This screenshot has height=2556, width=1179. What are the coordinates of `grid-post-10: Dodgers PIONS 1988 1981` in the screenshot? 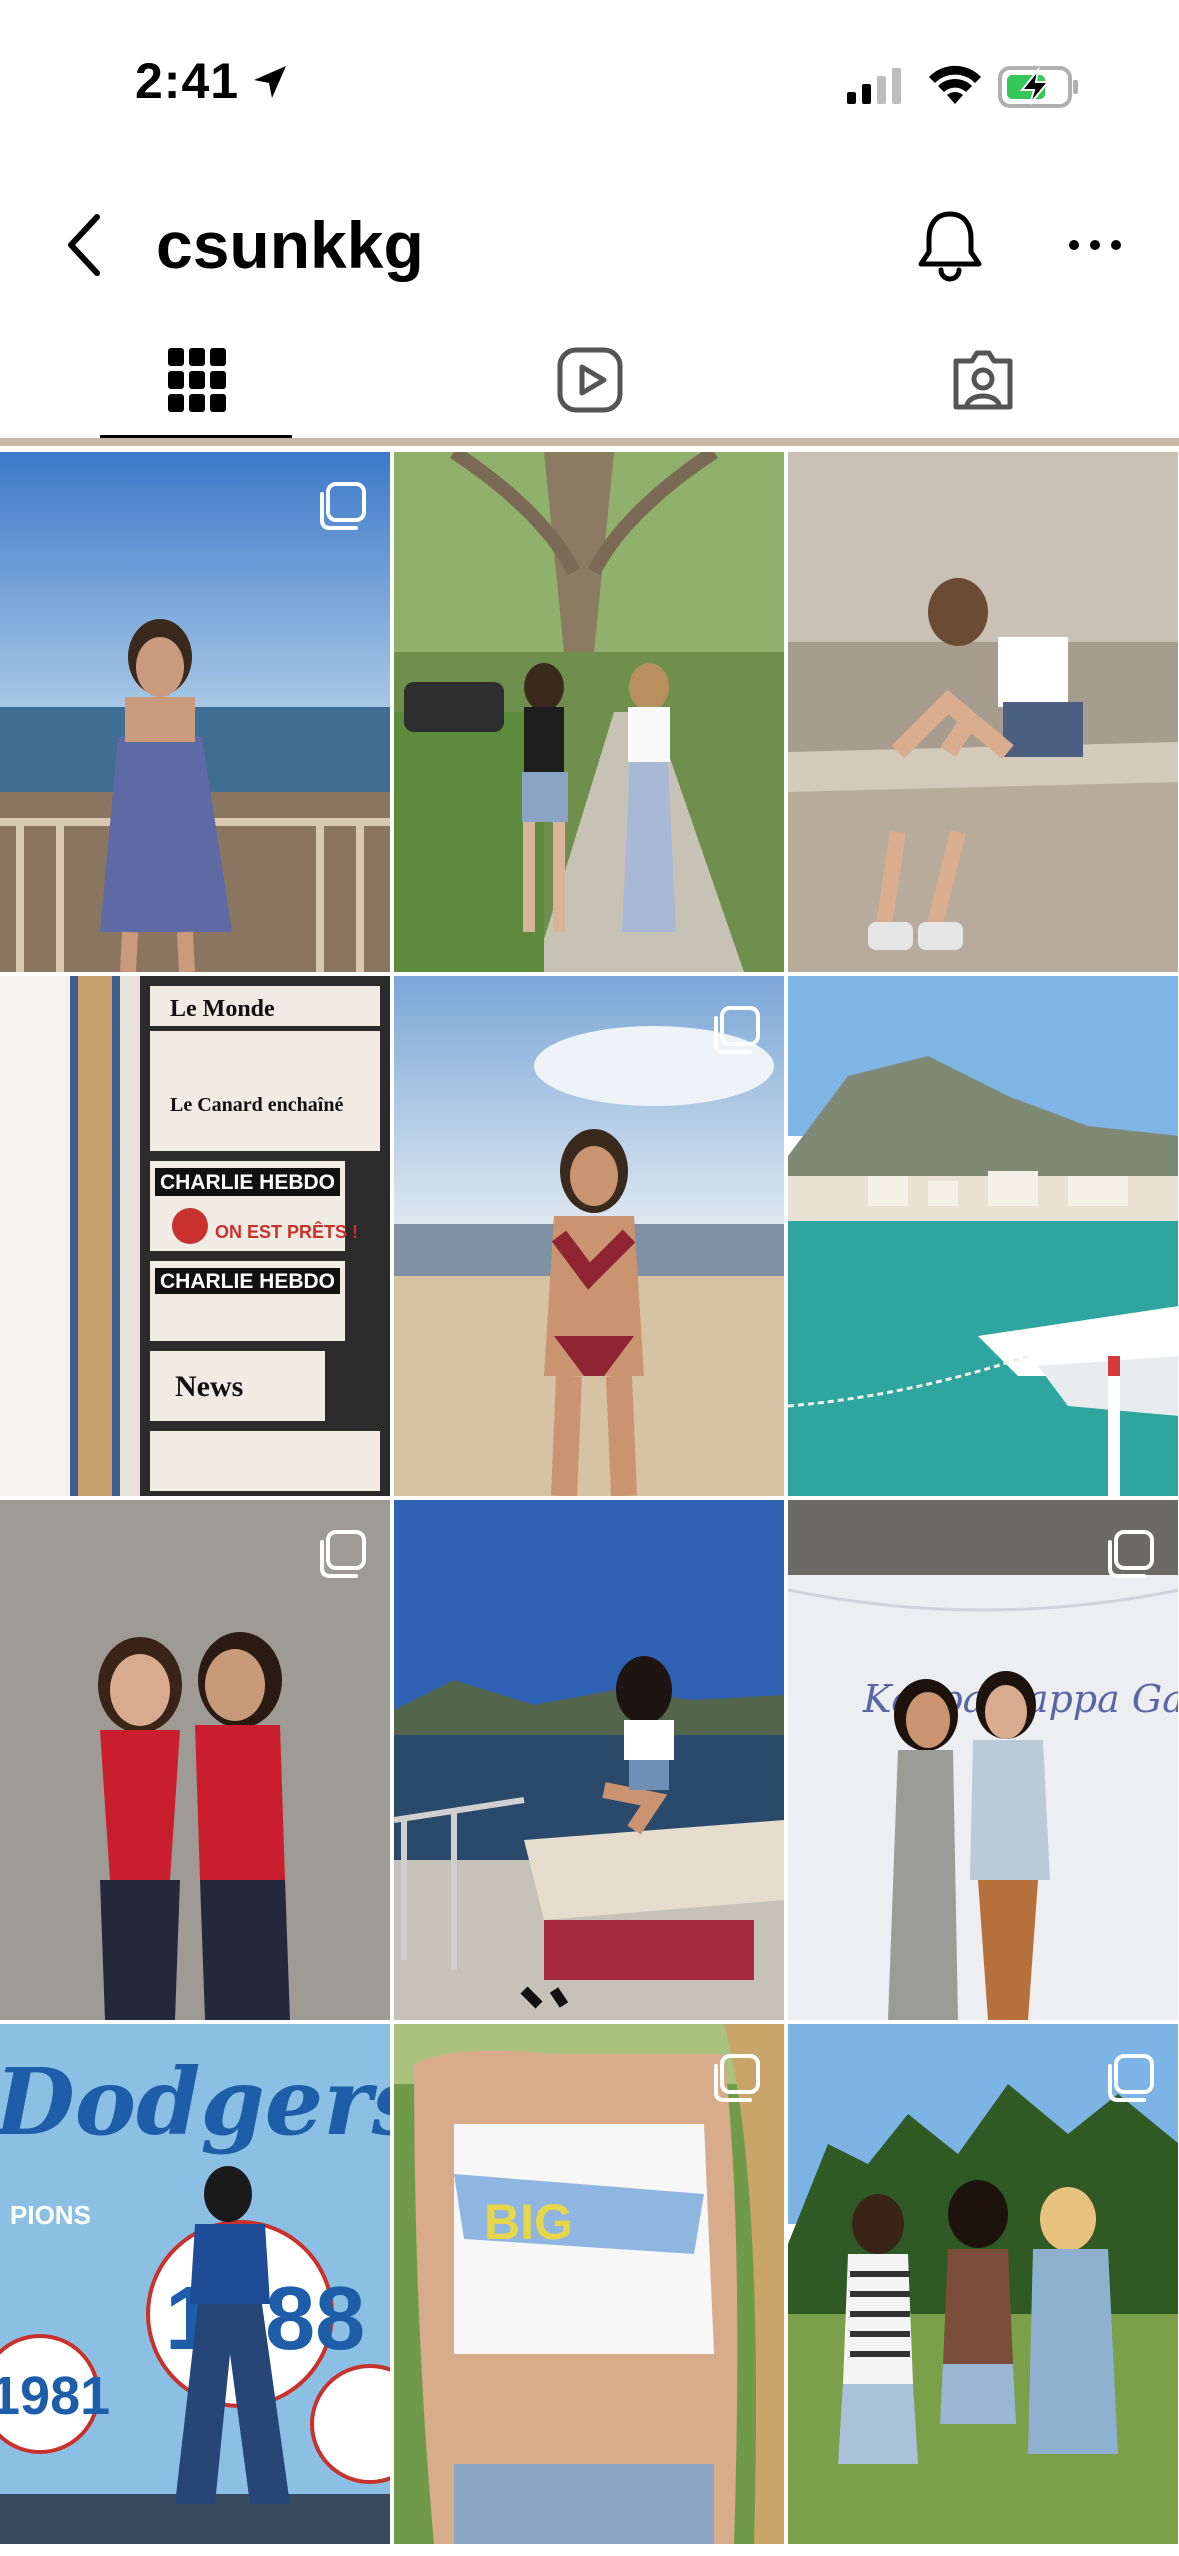 It's located at (195, 2284).